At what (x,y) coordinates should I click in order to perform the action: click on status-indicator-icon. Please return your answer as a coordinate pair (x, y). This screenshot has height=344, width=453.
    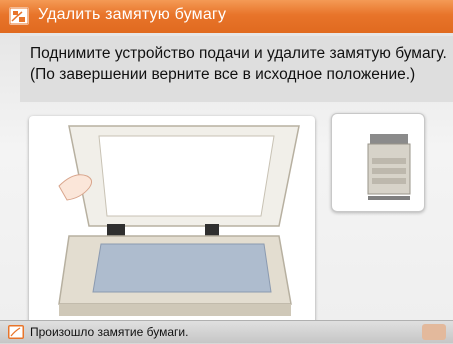
    Looking at the image, I should click on (434, 332).